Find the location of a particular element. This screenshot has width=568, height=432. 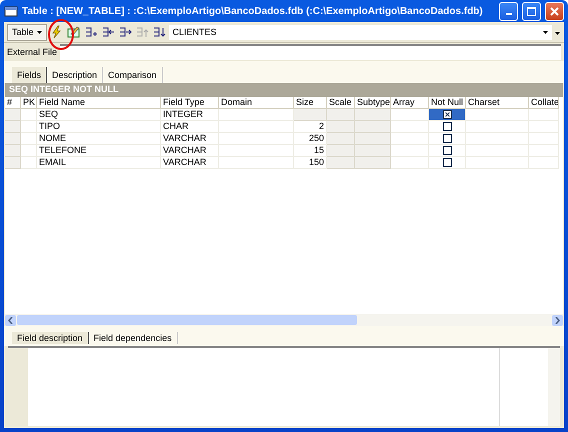

table-menu-button: Table is located at coordinates (27, 32).